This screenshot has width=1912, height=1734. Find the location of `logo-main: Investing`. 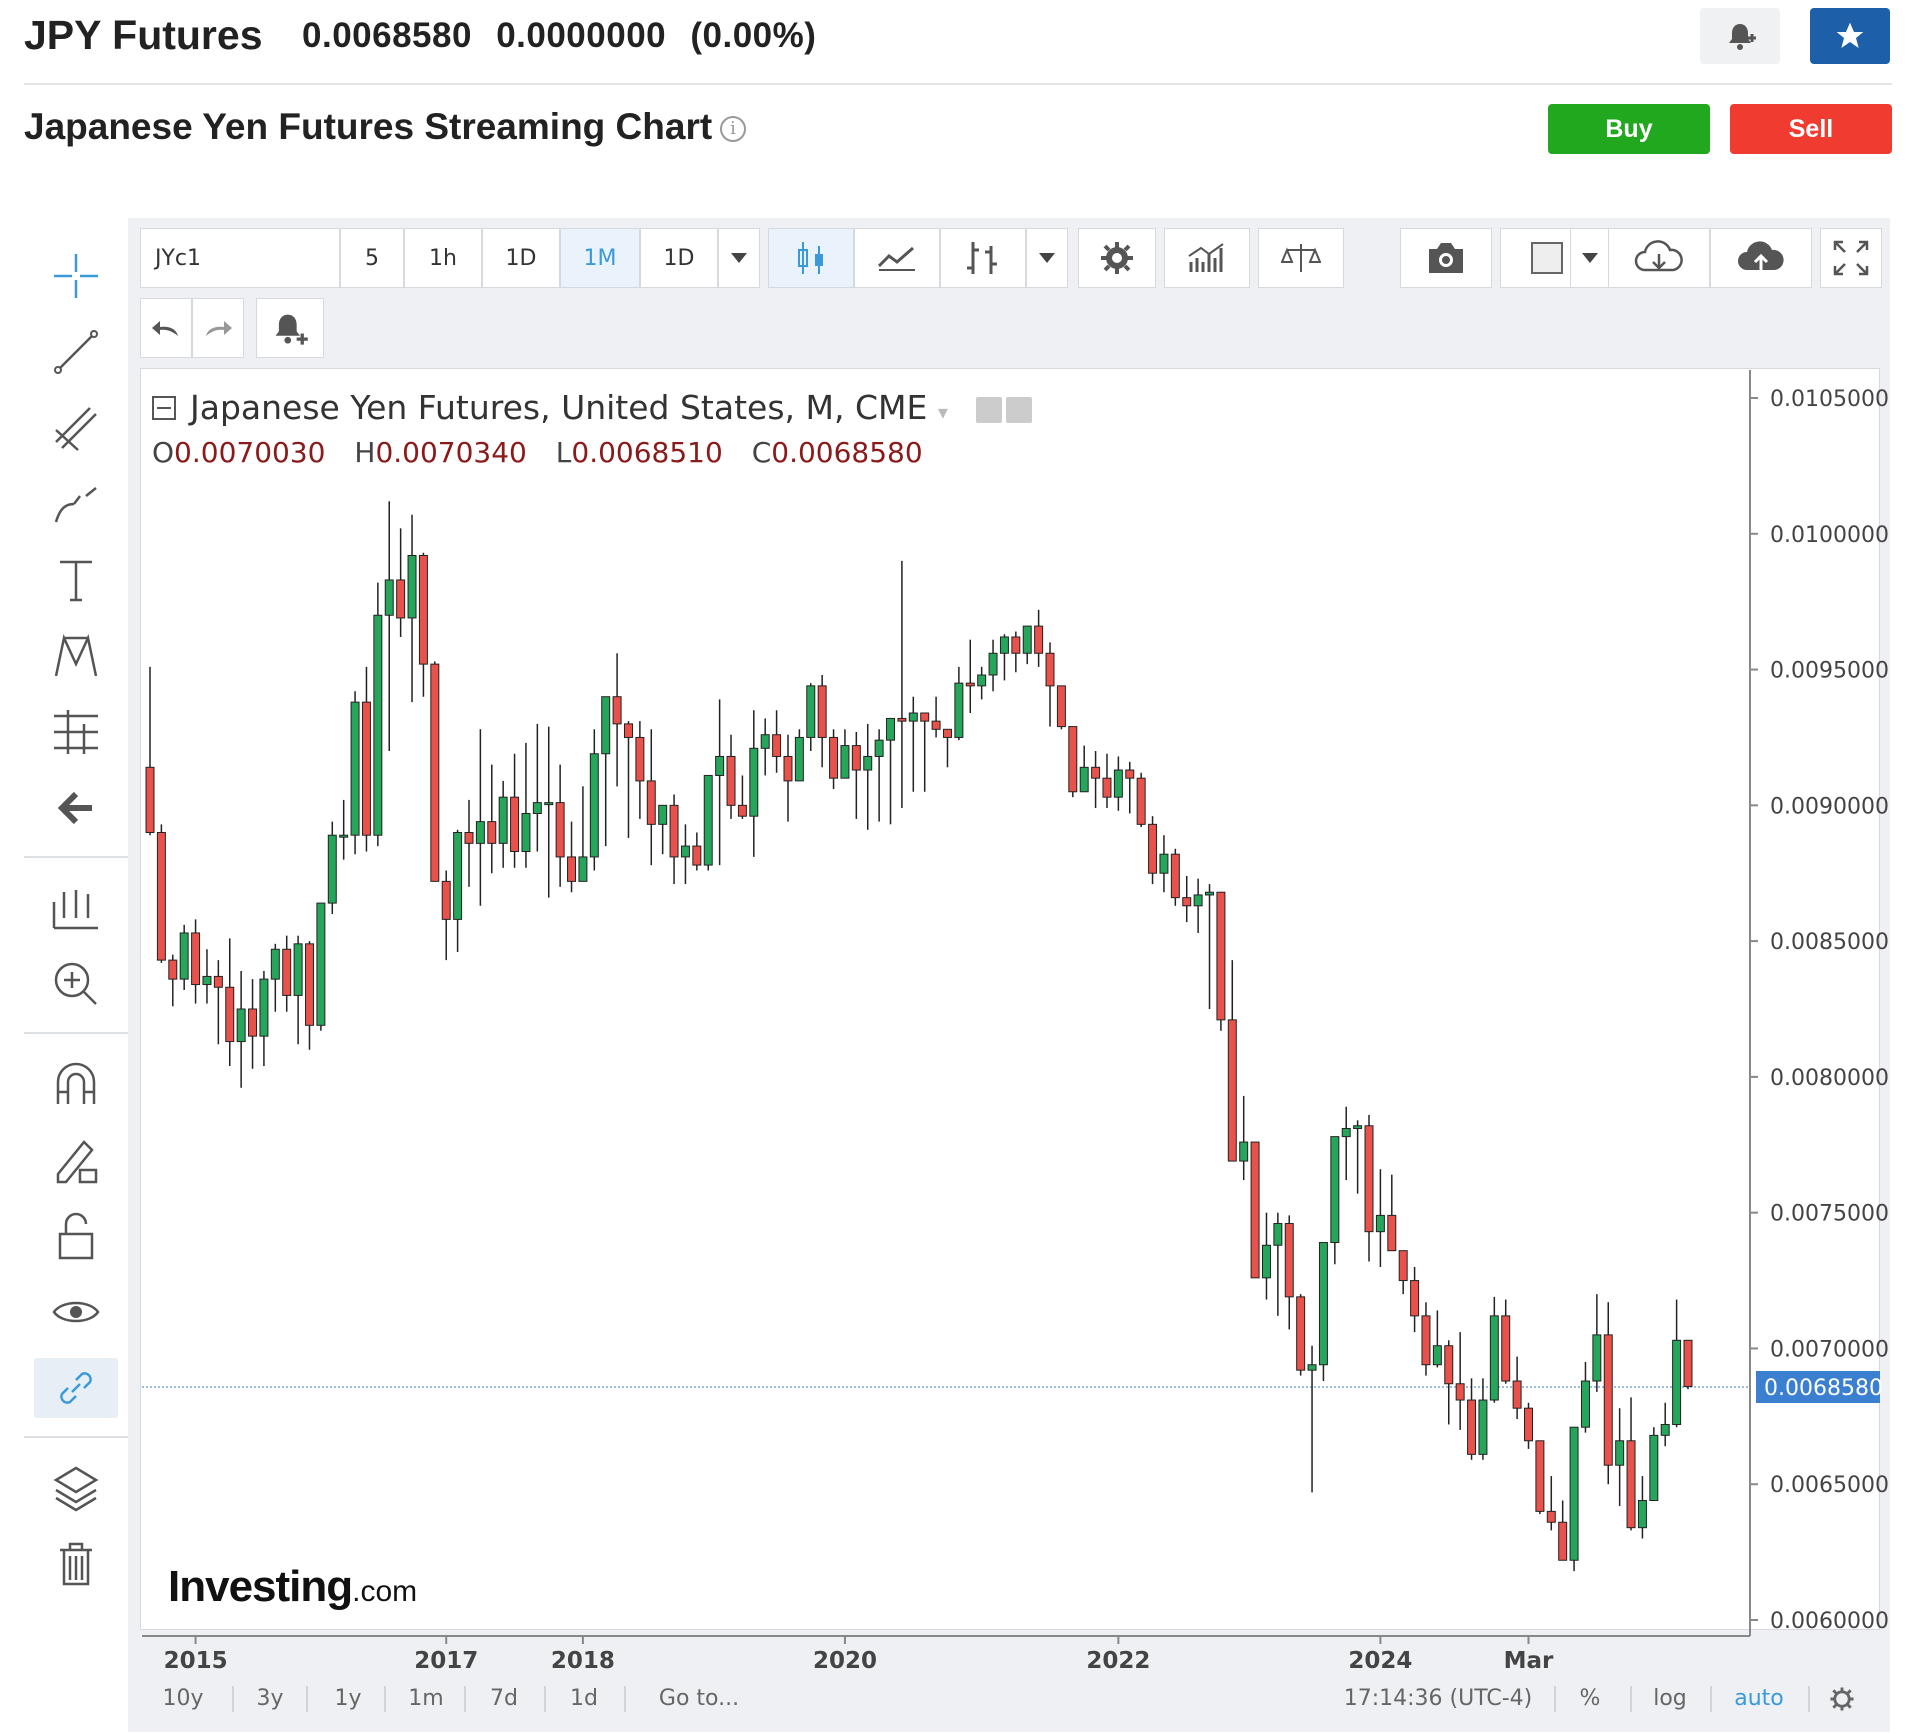

logo-main: Investing is located at coordinates (260, 1586).